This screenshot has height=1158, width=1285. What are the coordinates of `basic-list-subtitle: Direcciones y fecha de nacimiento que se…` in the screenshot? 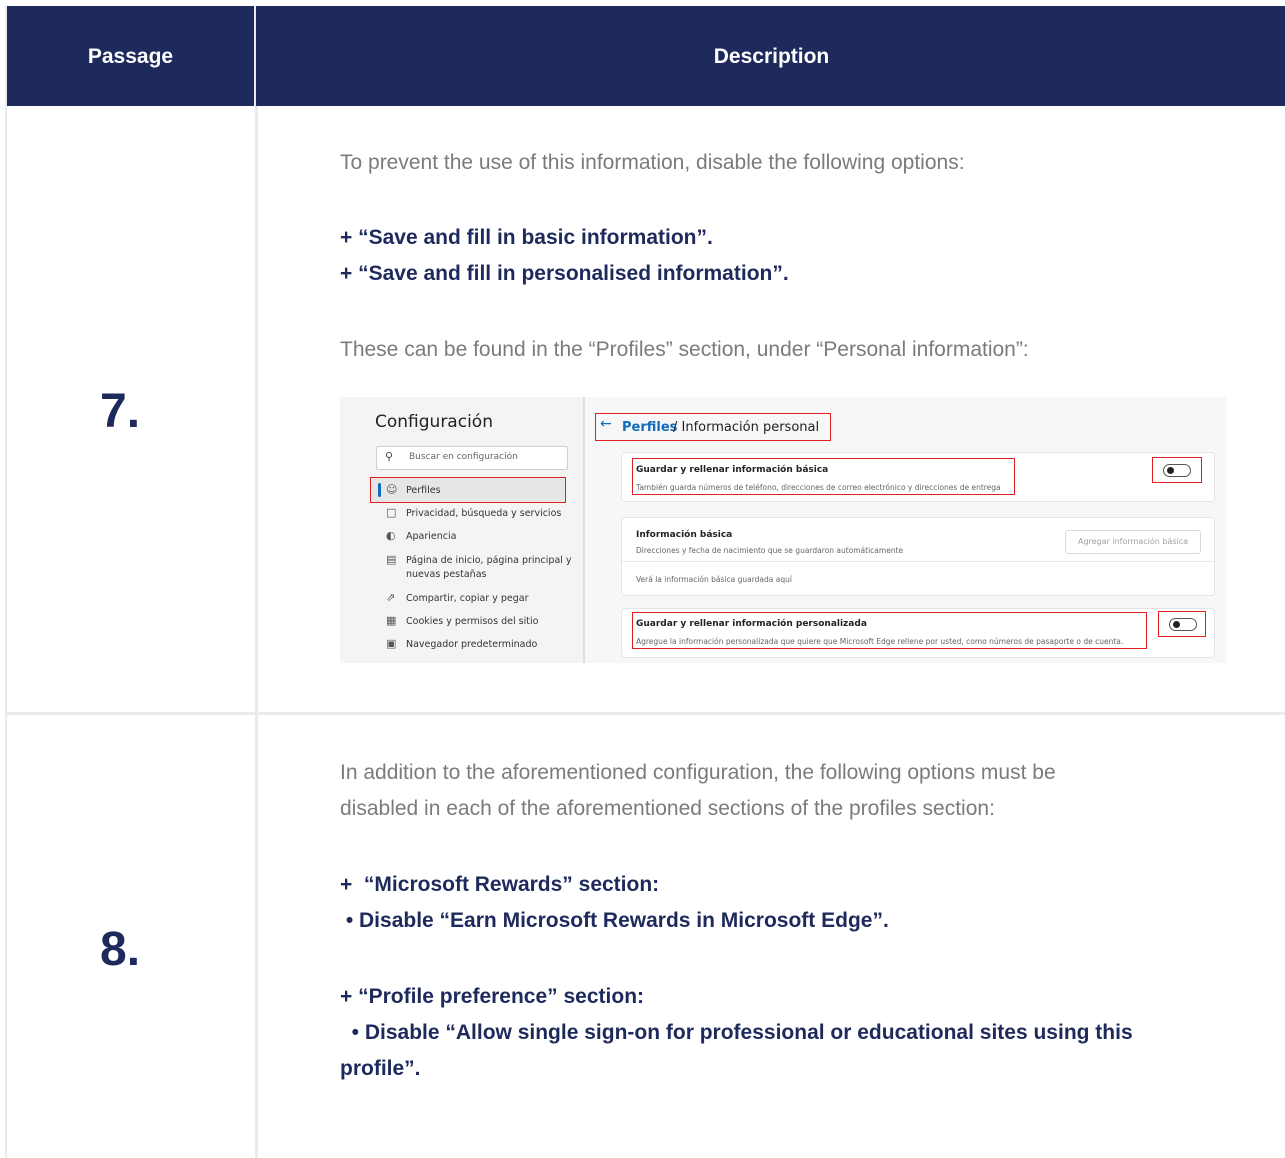 It's located at (770, 550).